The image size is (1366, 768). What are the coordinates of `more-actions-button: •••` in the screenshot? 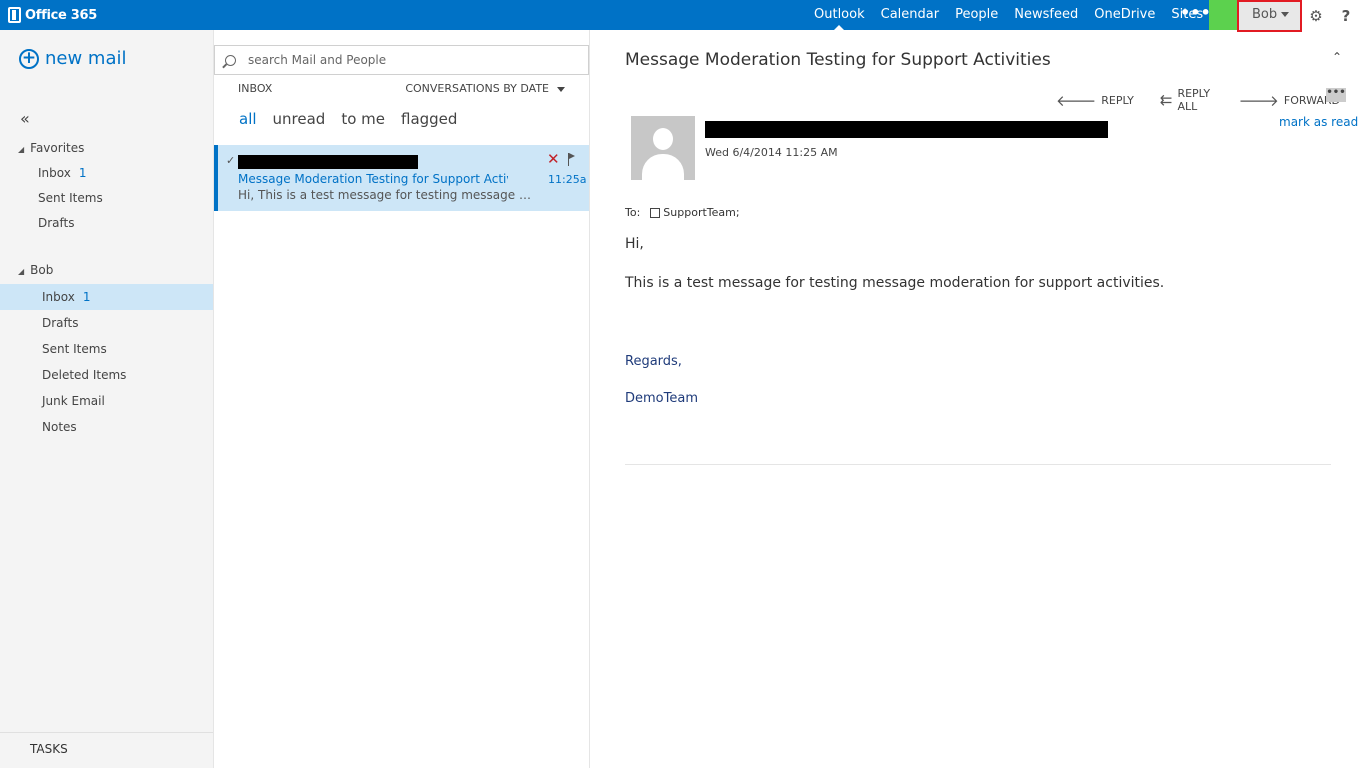 It's located at (1336, 95).